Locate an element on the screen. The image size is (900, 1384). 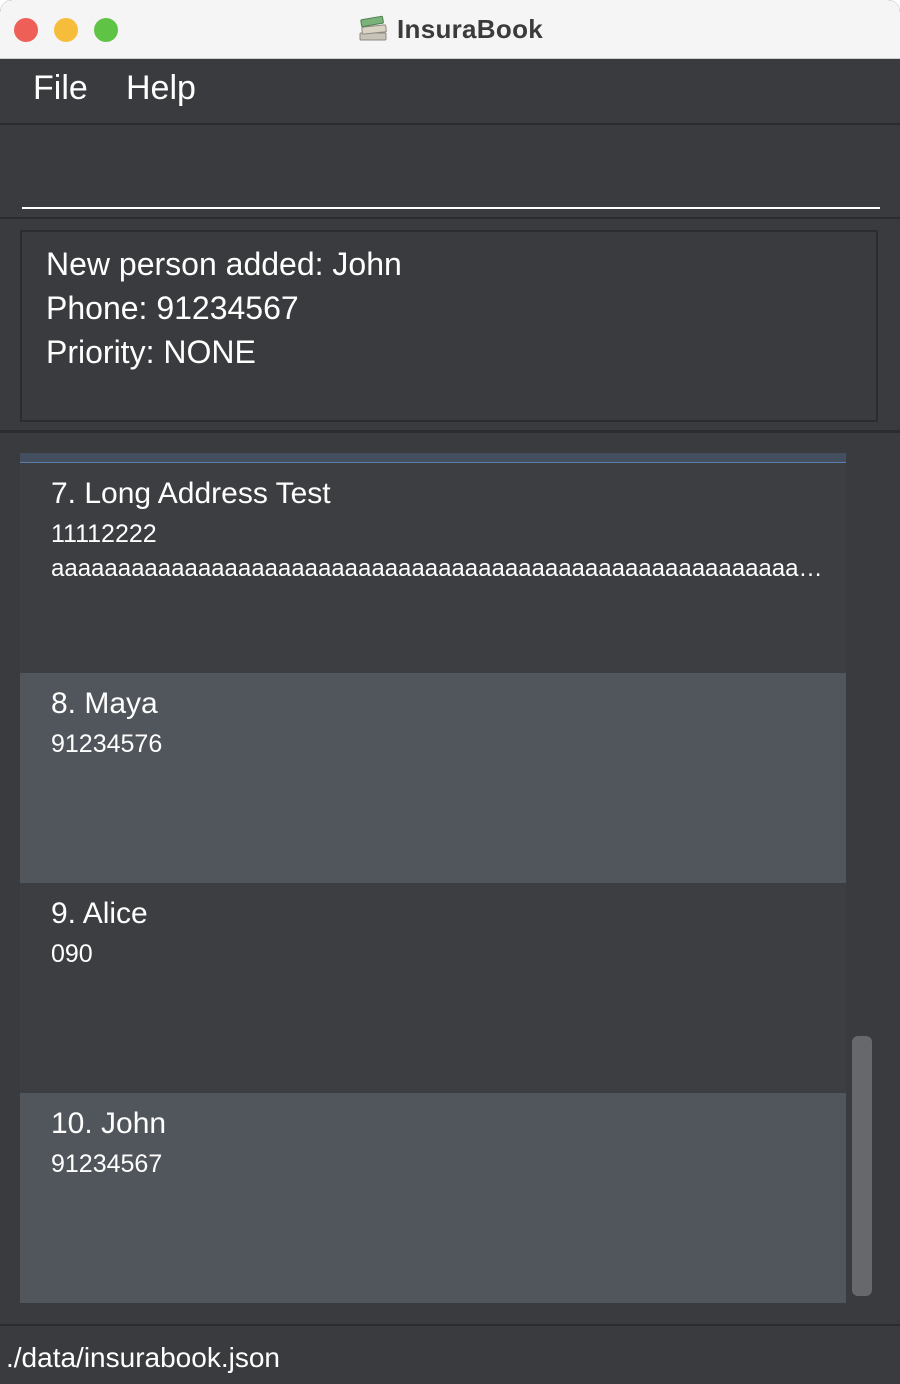
command-box is located at coordinates (450, 172).